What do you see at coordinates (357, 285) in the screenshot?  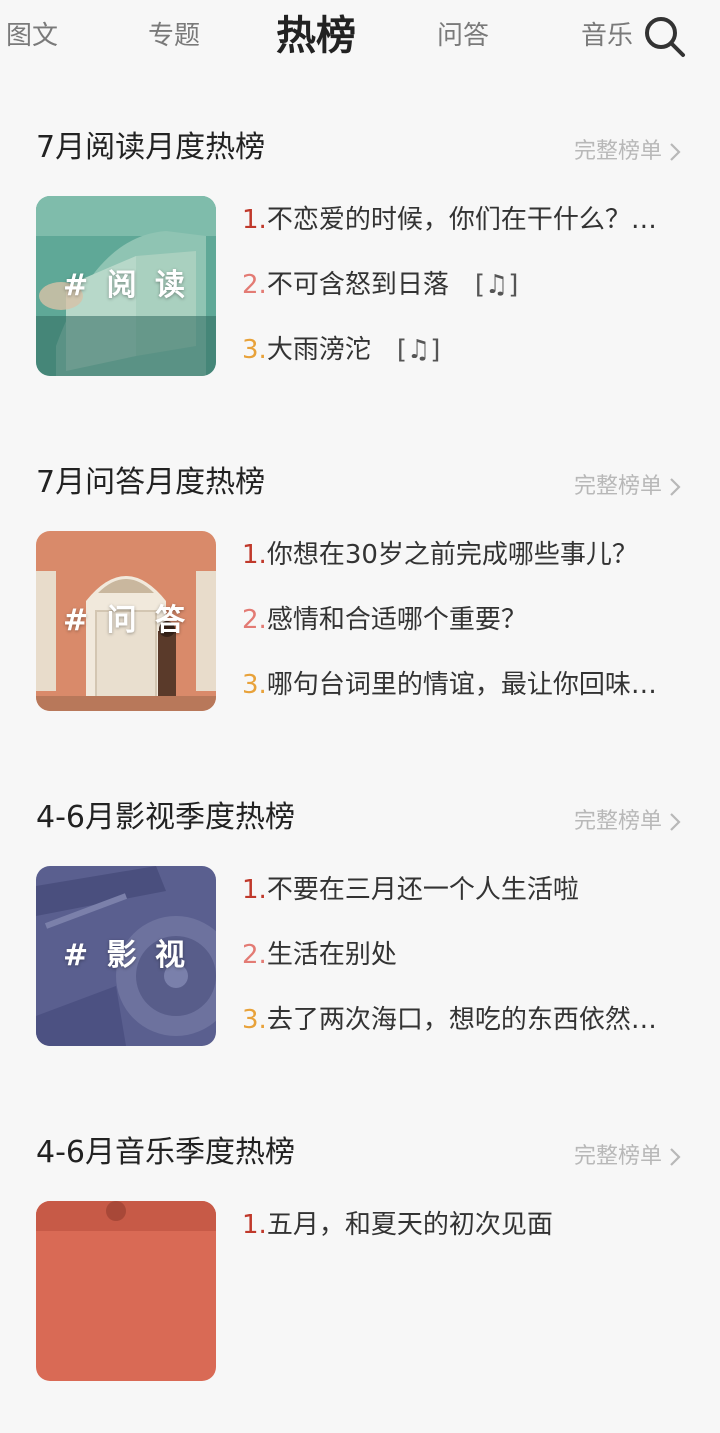 I see `item-title: 不可含怒到日落` at bounding box center [357, 285].